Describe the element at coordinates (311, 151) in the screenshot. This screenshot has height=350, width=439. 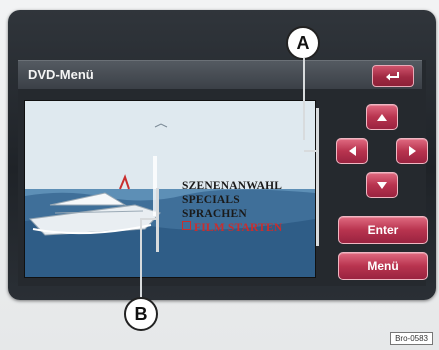
I see `callout-a-connector` at that location.